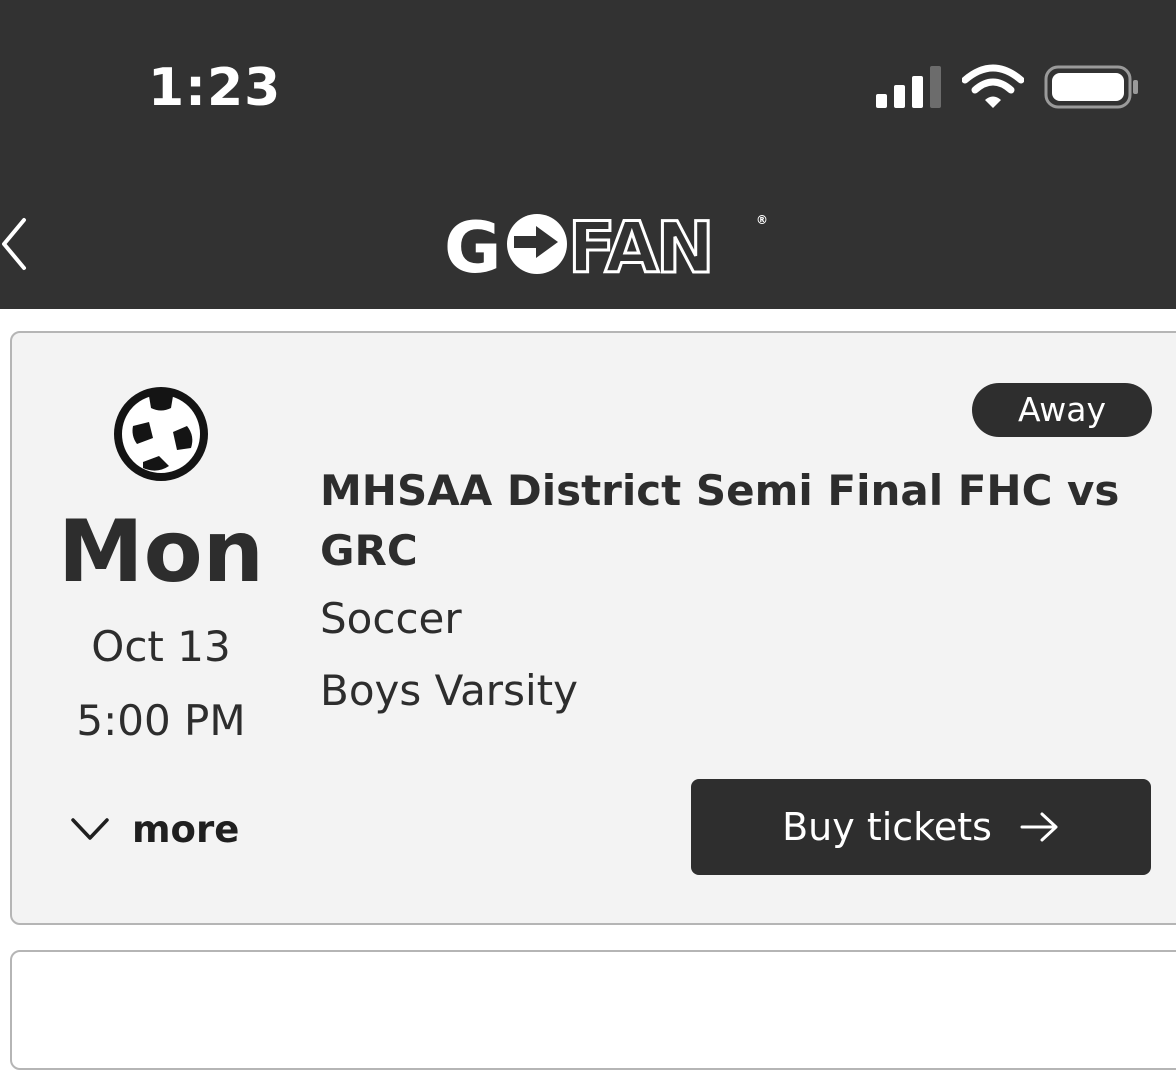  What do you see at coordinates (720, 520) in the screenshot?
I see `event-title: MHSAA District Semi Final FHC vs GRC` at bounding box center [720, 520].